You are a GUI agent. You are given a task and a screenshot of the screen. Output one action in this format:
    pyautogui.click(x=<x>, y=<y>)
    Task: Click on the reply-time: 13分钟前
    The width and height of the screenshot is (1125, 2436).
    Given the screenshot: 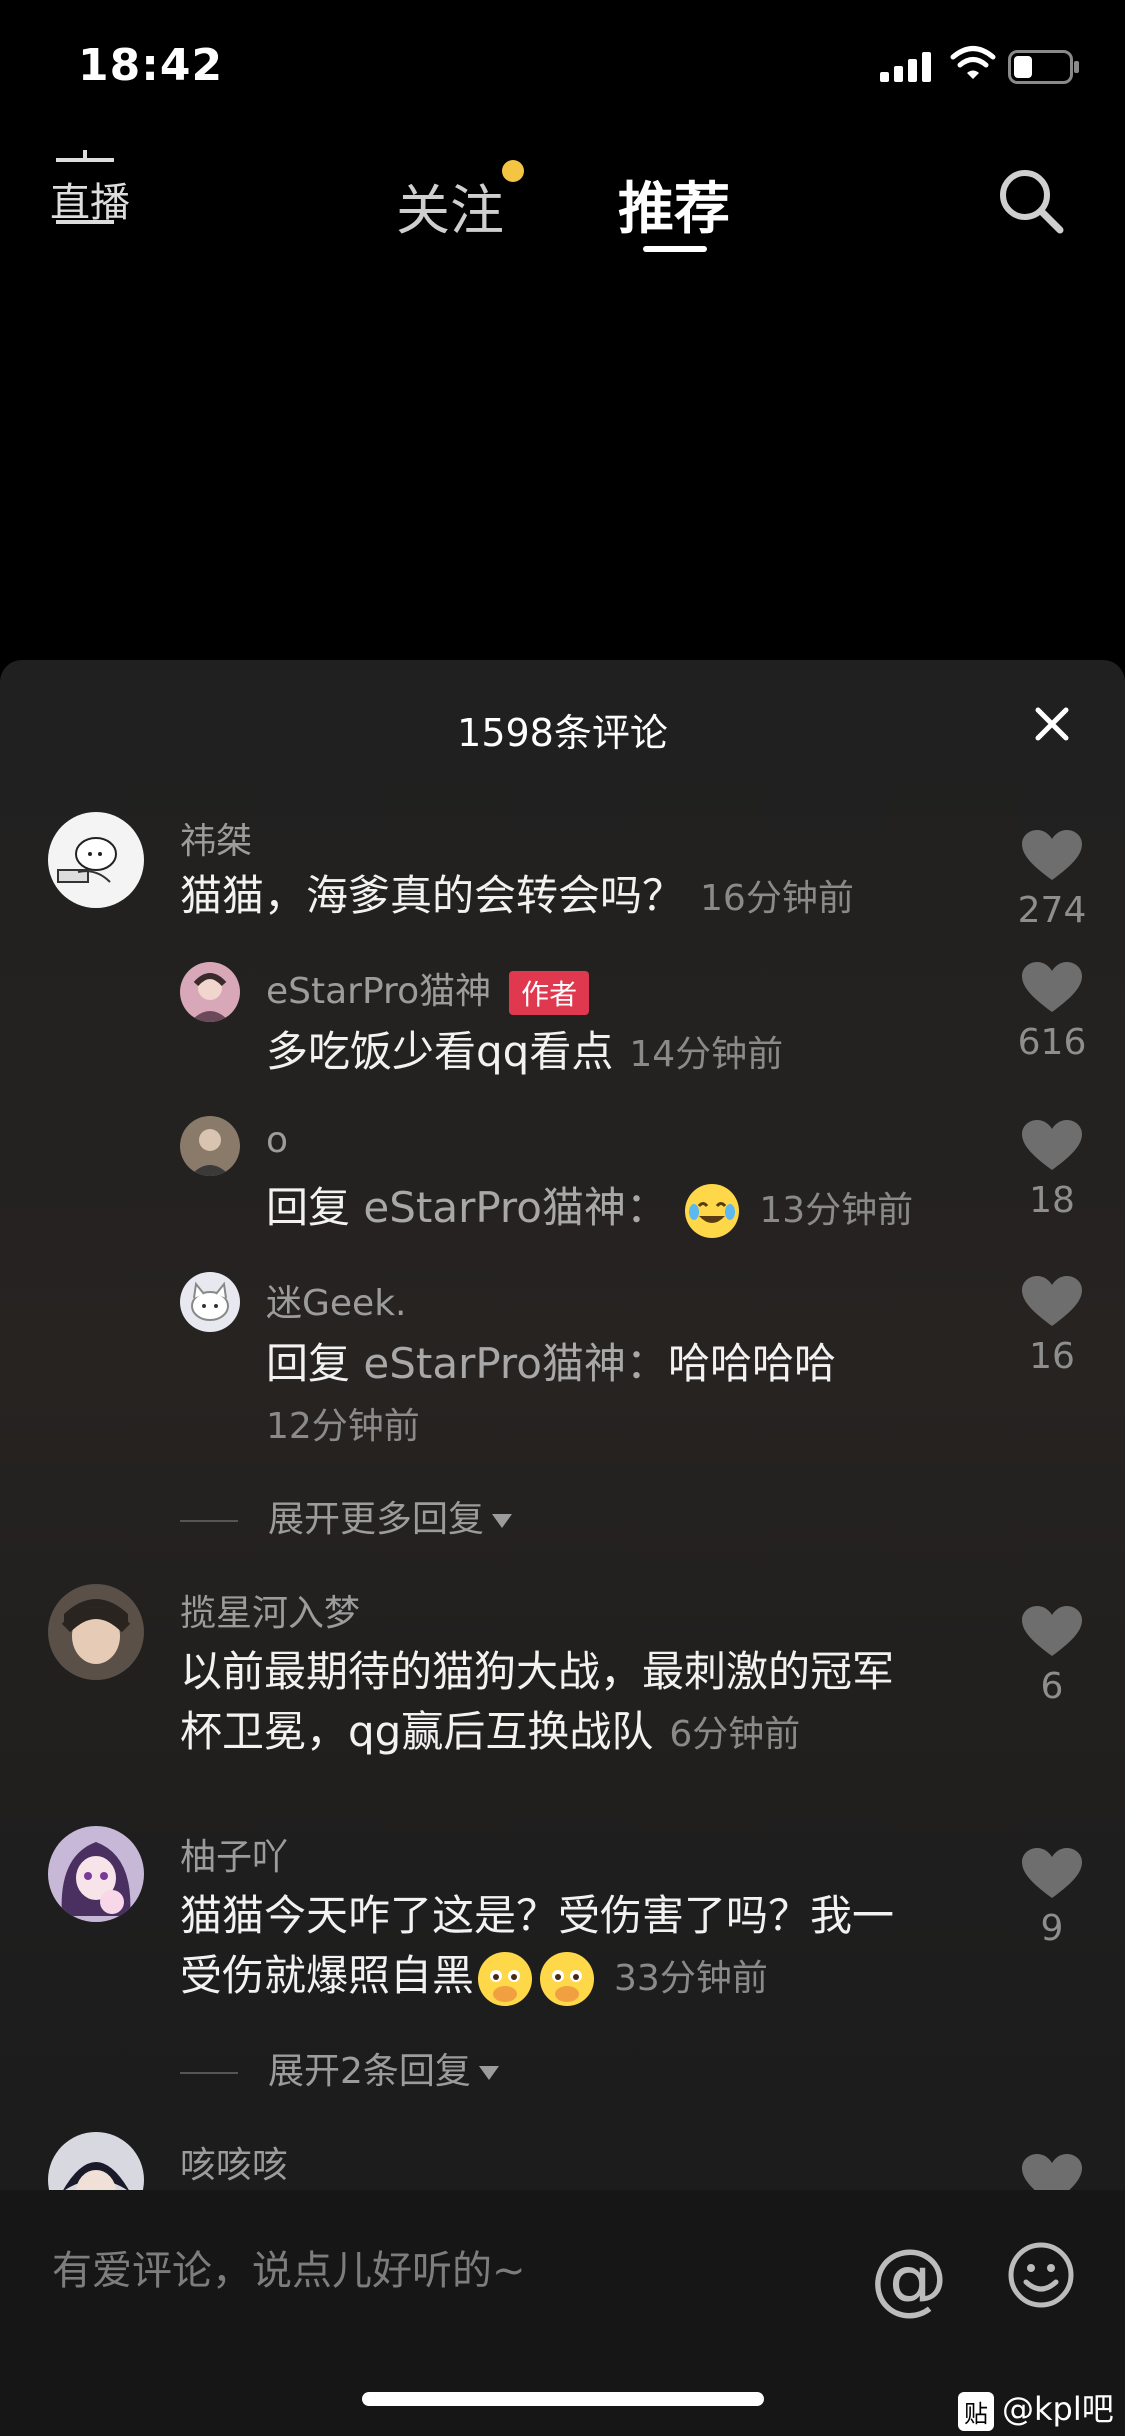 What is the action you would take?
    pyautogui.click(x=836, y=1210)
    